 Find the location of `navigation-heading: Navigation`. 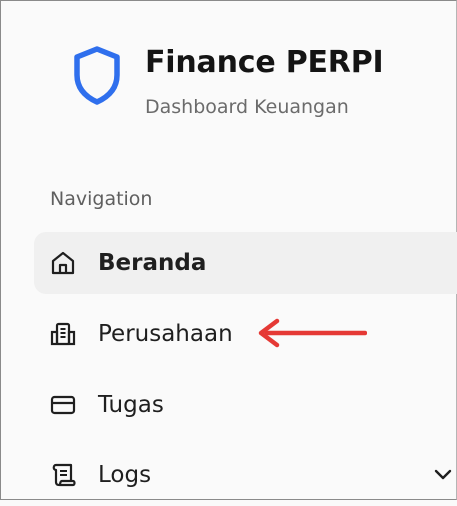

navigation-heading: Navigation is located at coordinates (101, 199).